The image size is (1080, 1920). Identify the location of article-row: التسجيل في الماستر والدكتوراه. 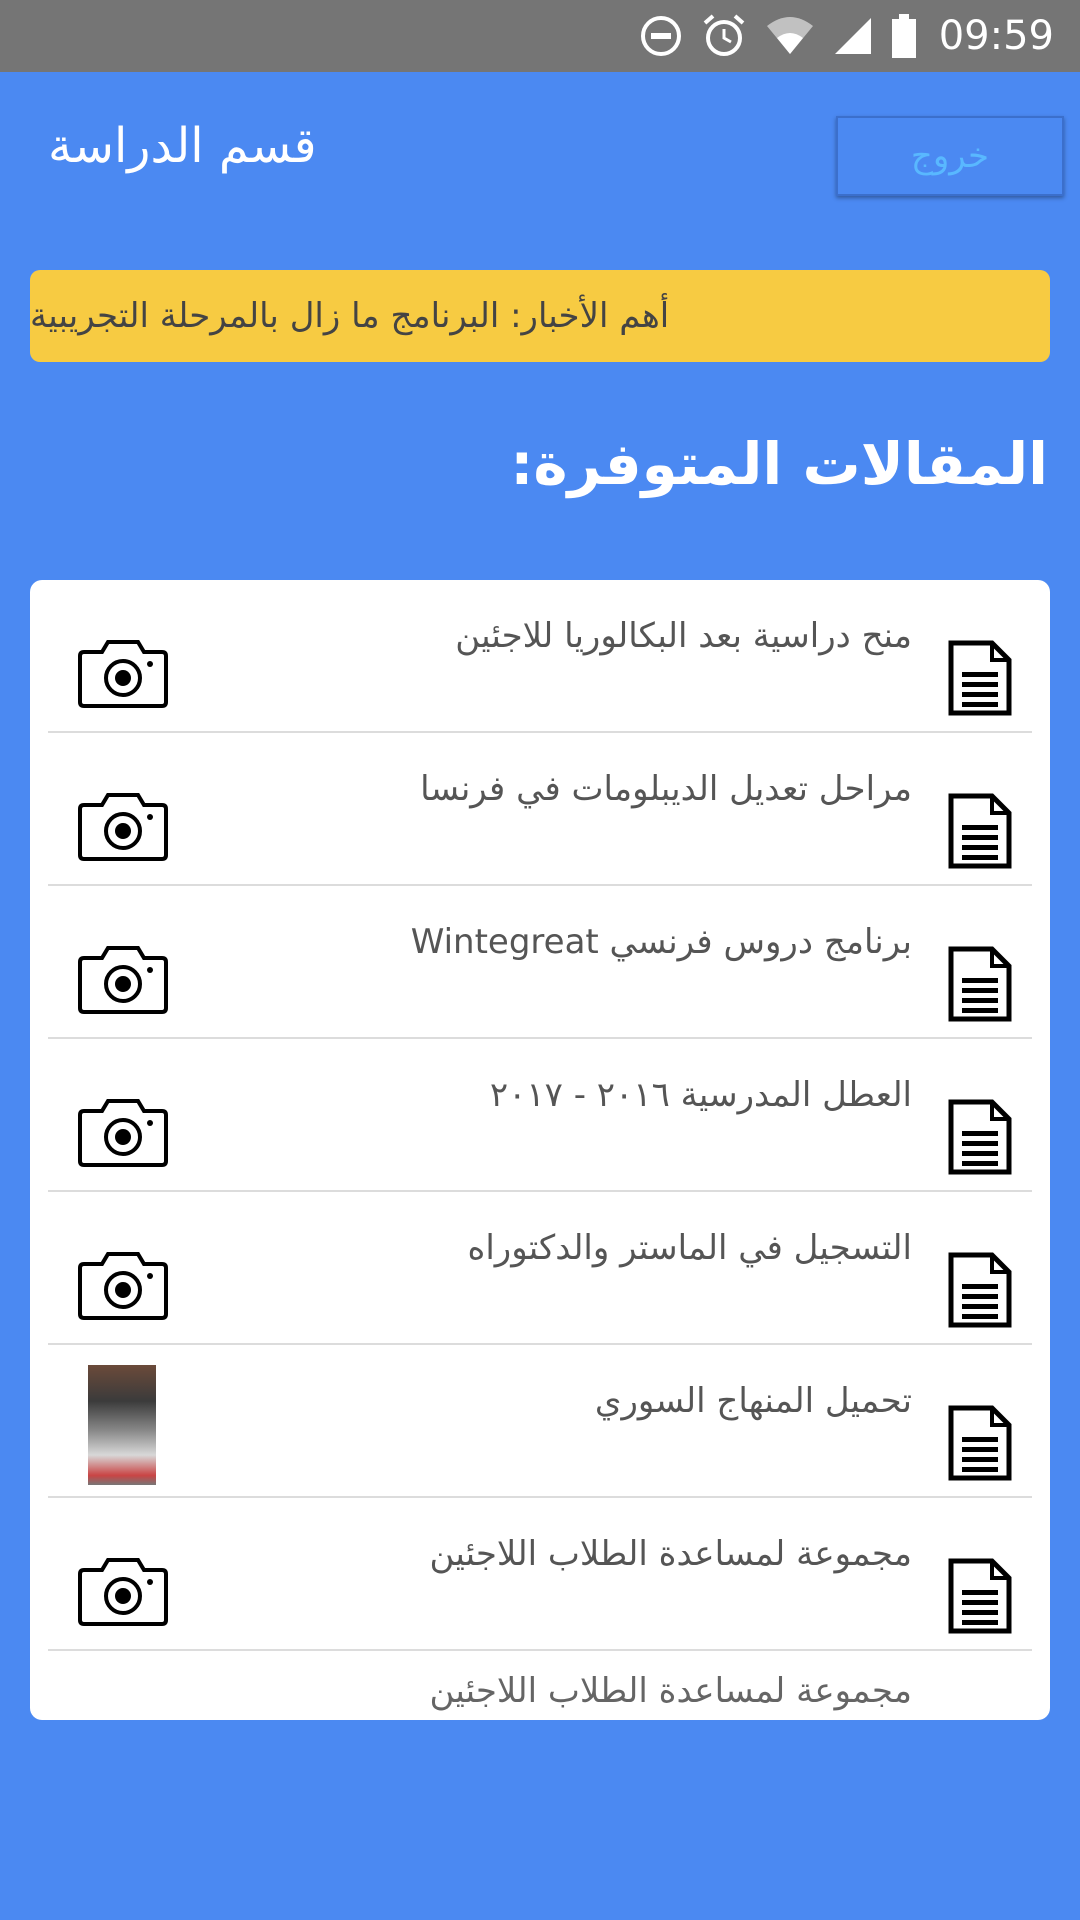
(540, 1268).